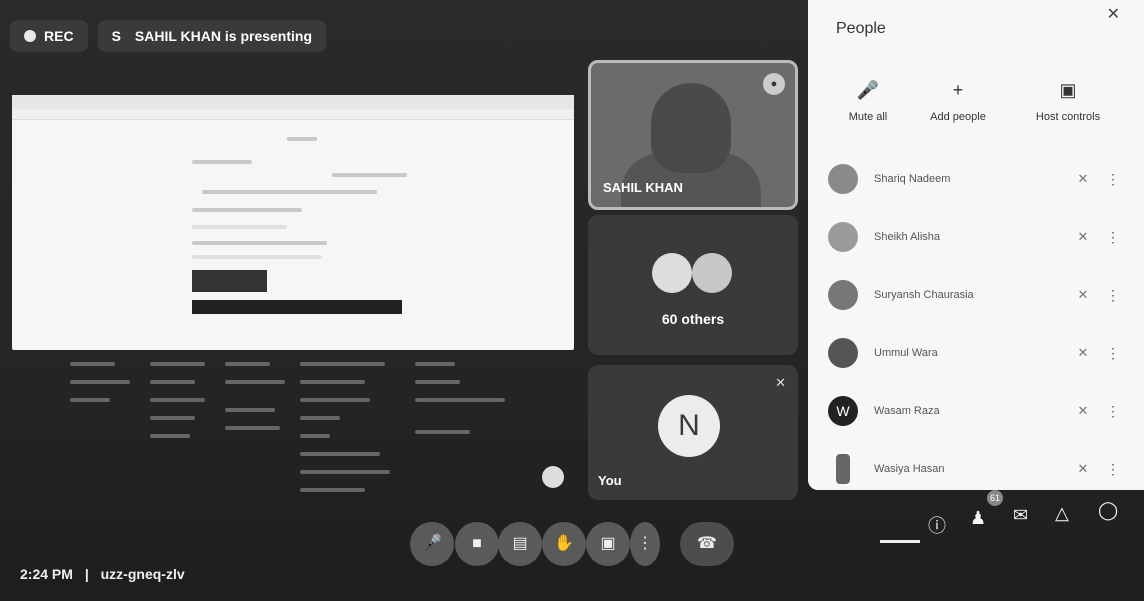 The height and width of the screenshot is (601, 1144). What do you see at coordinates (958, 90) in the screenshot?
I see `add-person-icon: +` at bounding box center [958, 90].